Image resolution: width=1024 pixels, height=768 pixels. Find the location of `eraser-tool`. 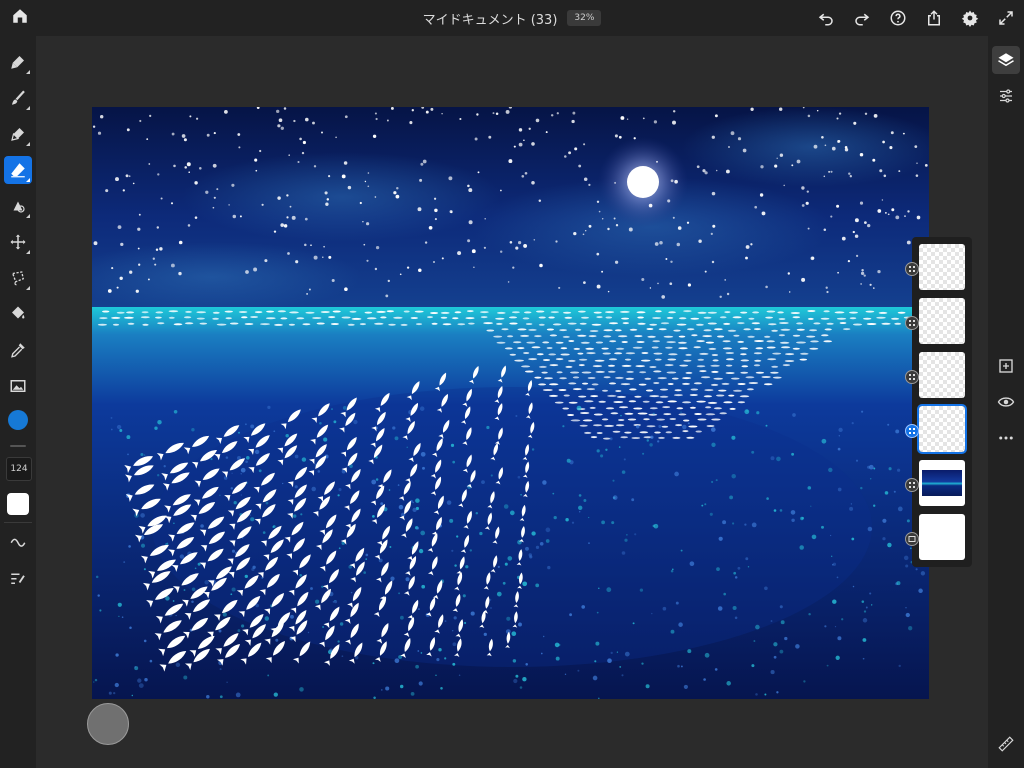

eraser-tool is located at coordinates (18, 170).